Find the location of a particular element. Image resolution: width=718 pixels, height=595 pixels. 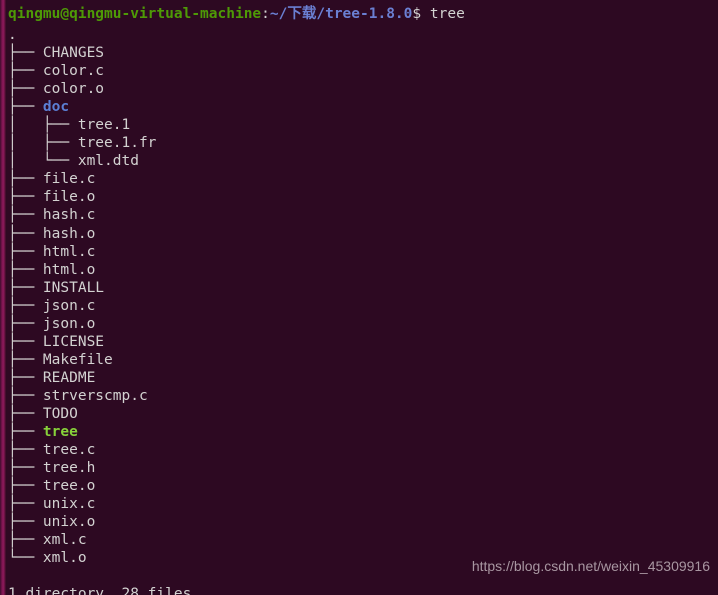

tree-entry-file: xml.o is located at coordinates (64, 558).